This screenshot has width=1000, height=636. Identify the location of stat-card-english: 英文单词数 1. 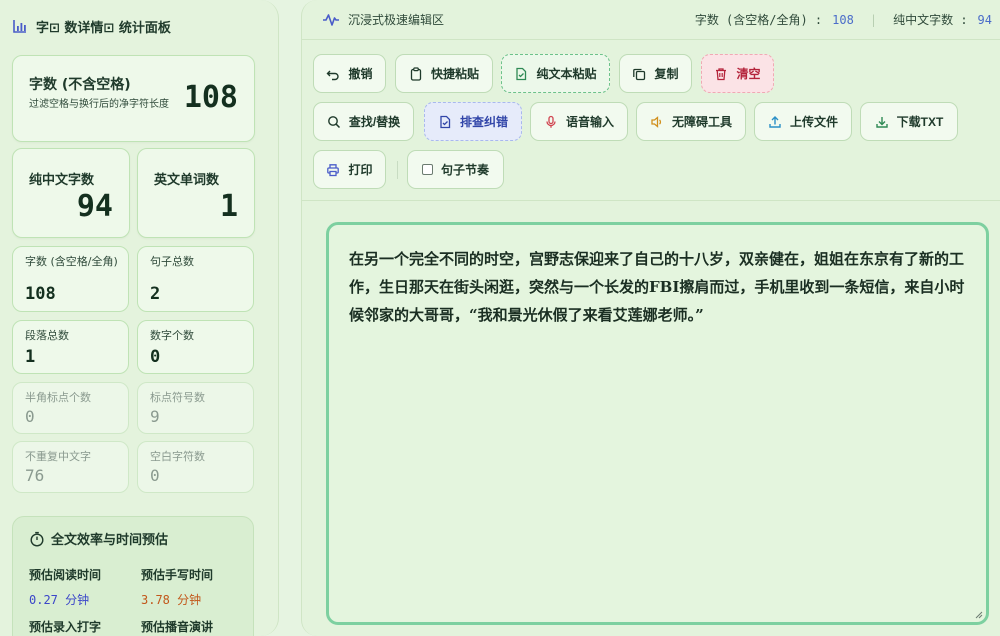
(196, 193).